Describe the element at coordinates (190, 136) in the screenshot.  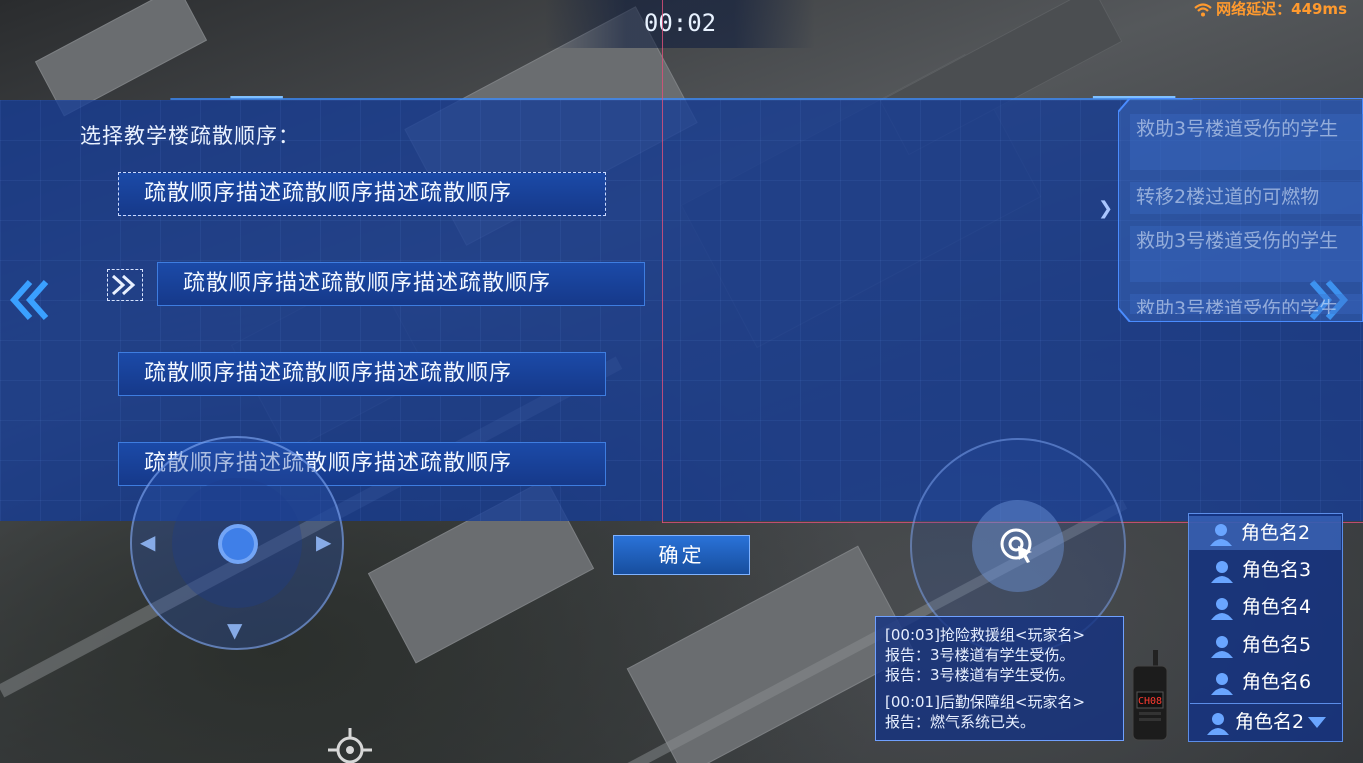
I see `question-title: 选择教学楼疏散顺序：` at that location.